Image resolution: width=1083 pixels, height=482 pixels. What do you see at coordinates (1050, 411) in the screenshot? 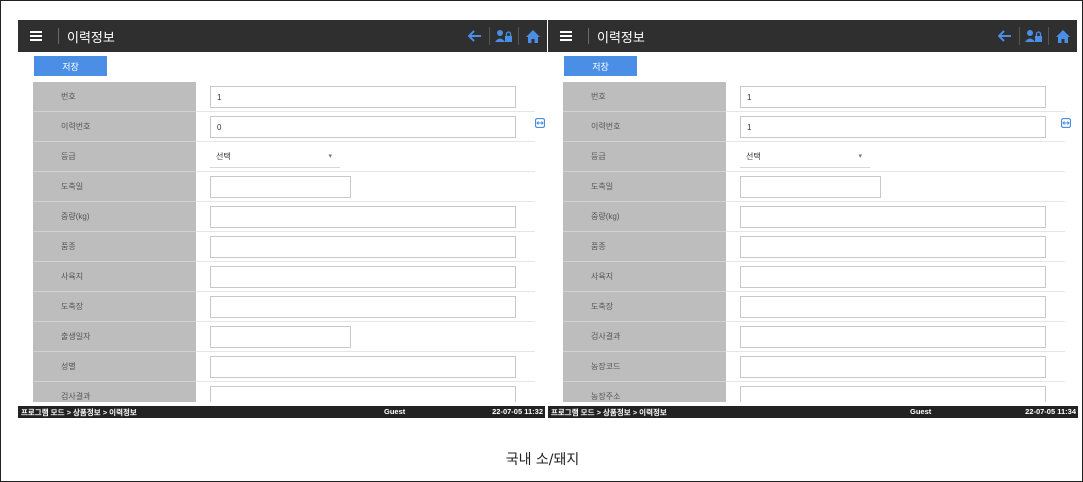
I see `status-datetime: 22-07-05 11:34` at bounding box center [1050, 411].